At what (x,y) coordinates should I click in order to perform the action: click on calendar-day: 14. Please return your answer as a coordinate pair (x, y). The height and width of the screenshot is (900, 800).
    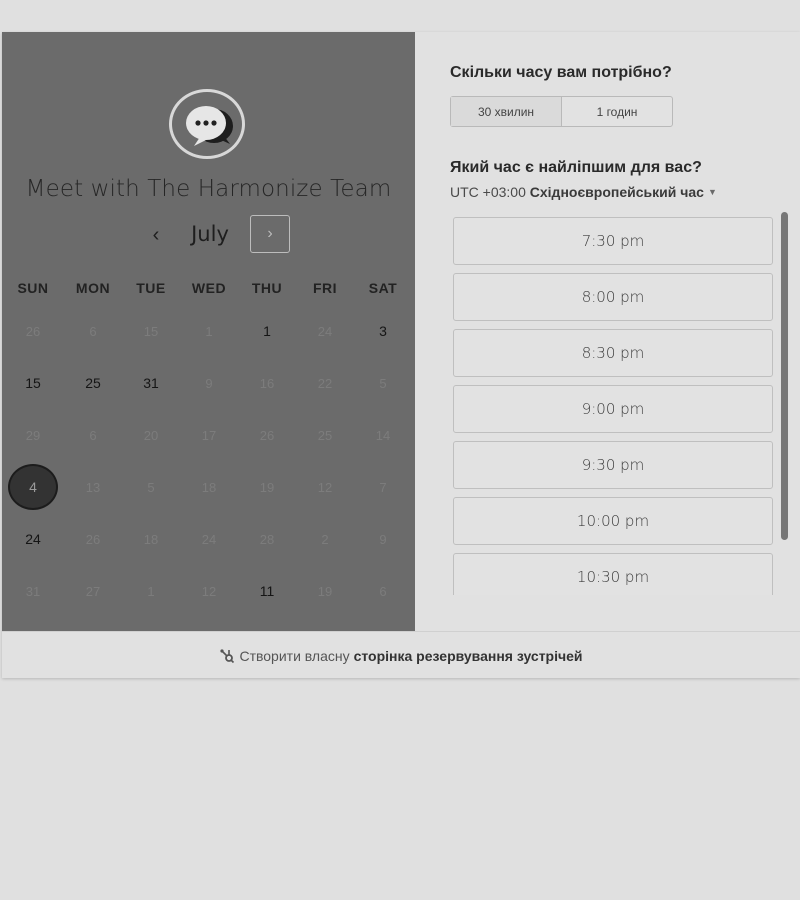
    Looking at the image, I should click on (383, 435).